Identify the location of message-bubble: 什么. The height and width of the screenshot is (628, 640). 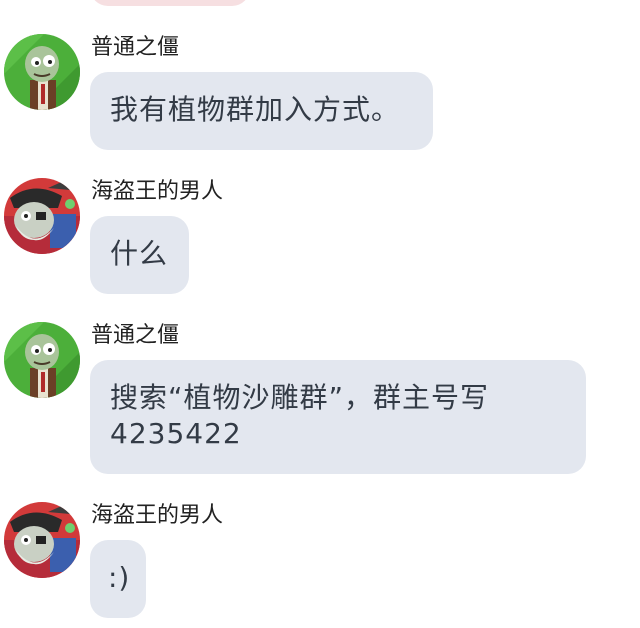
(139, 255).